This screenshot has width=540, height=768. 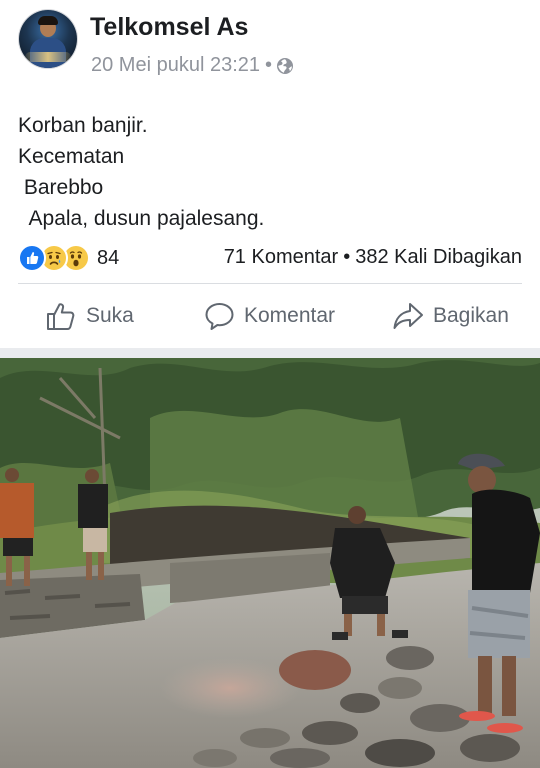 I want to click on share-button: Bagikan, so click(x=450, y=316).